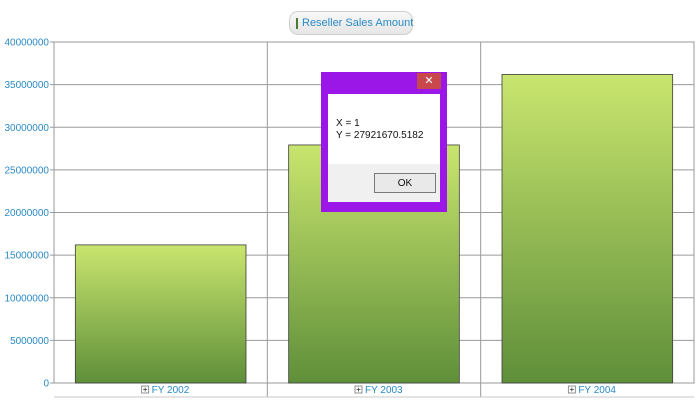 The image size is (700, 401). Describe the element at coordinates (46, 384) in the screenshot. I see `y-tick-label: 0` at that location.